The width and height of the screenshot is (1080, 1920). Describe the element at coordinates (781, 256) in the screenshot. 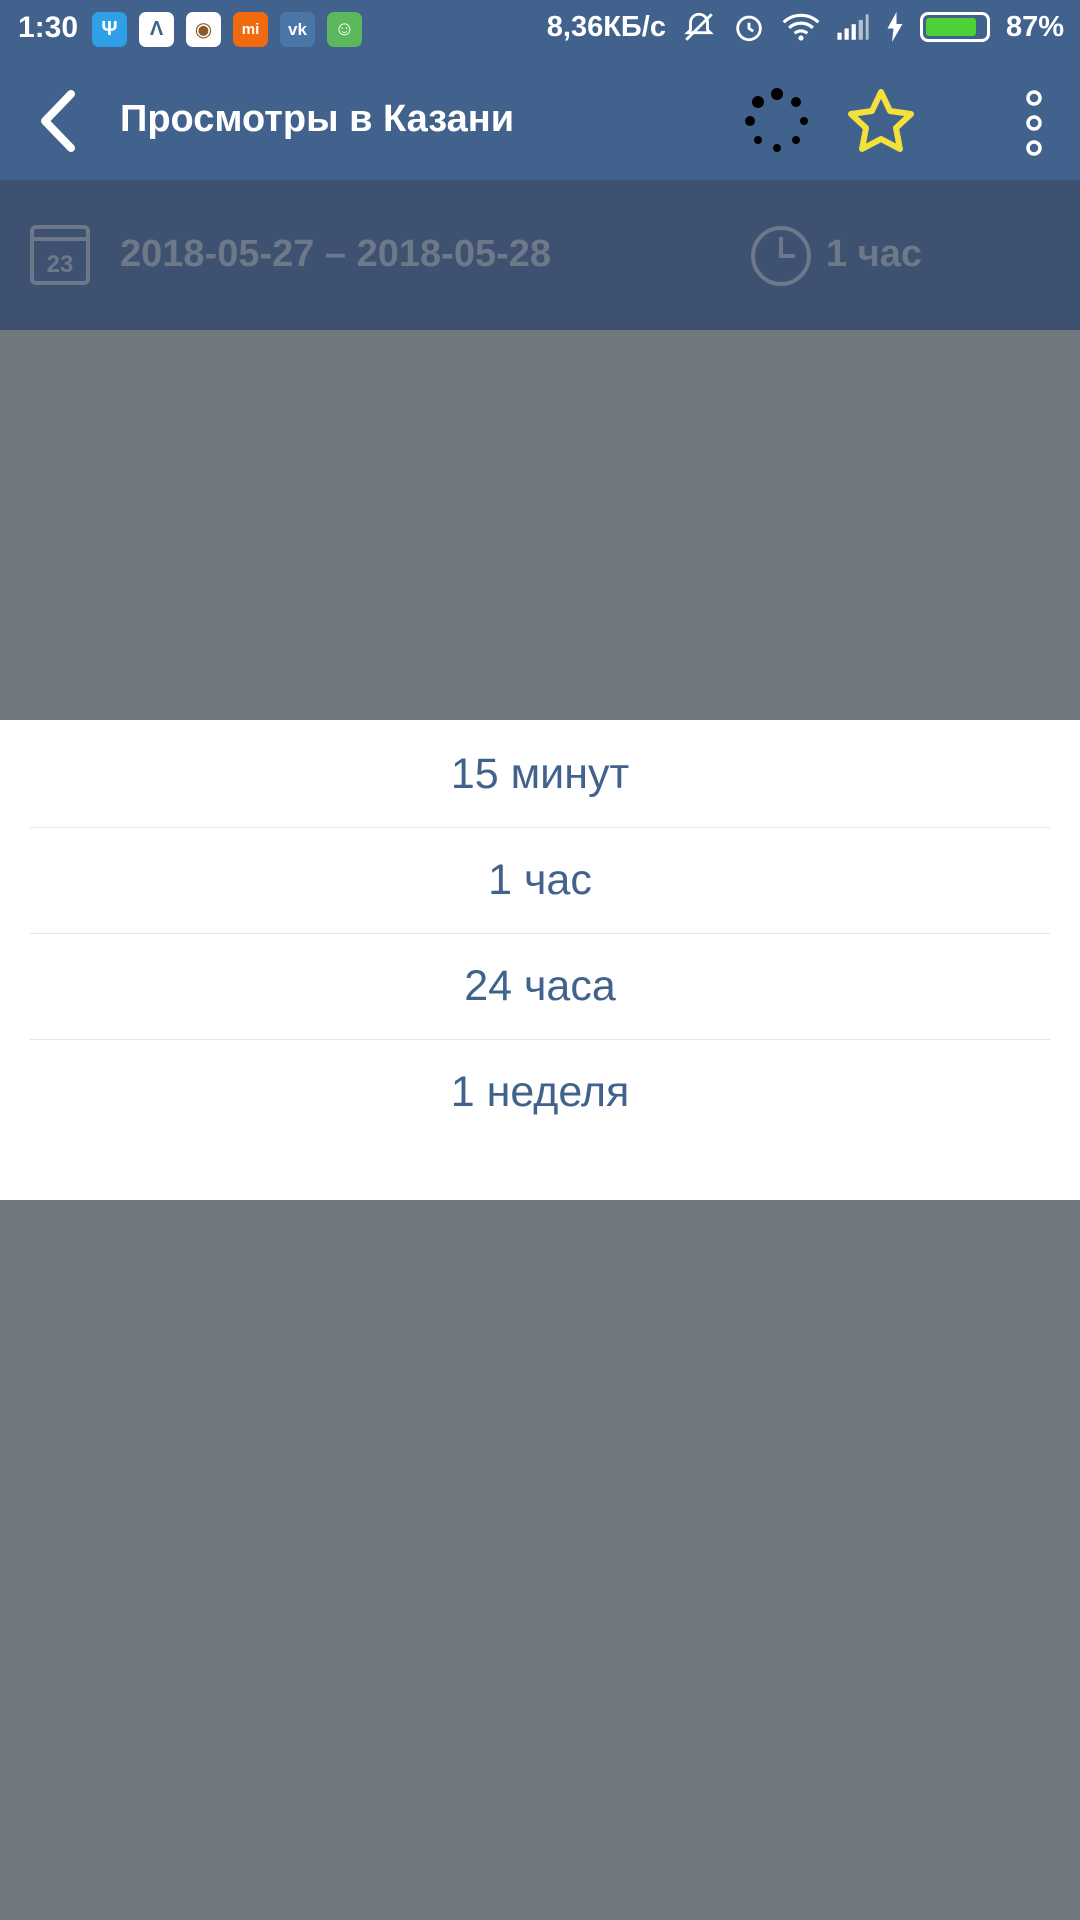

I see `clock-icon` at that location.